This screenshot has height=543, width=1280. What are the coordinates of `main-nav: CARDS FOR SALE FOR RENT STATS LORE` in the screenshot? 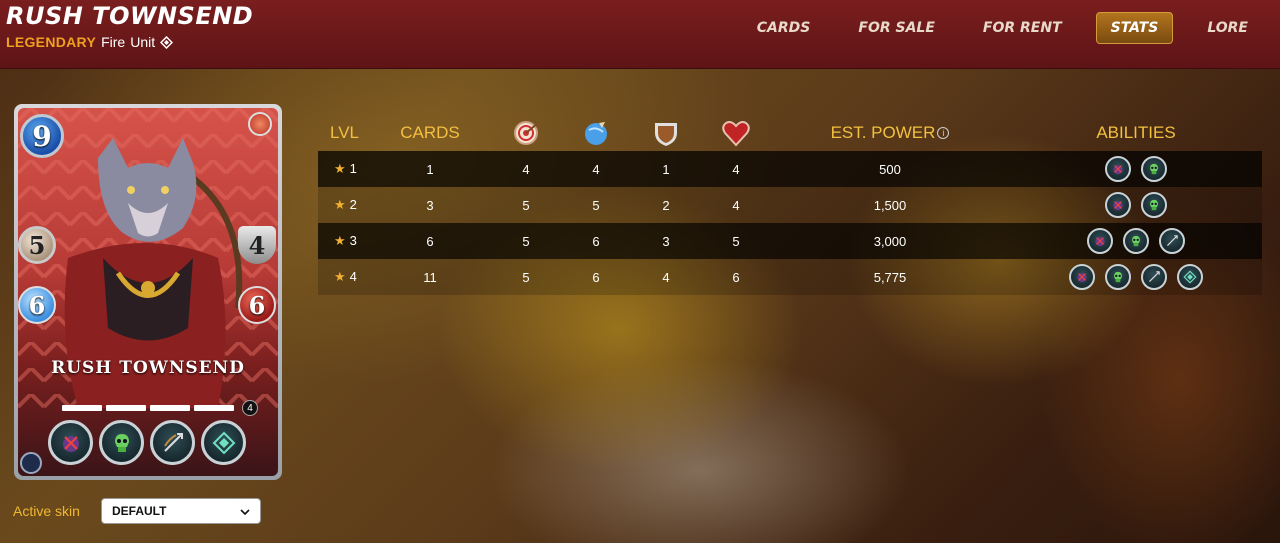 It's located at (992, 28).